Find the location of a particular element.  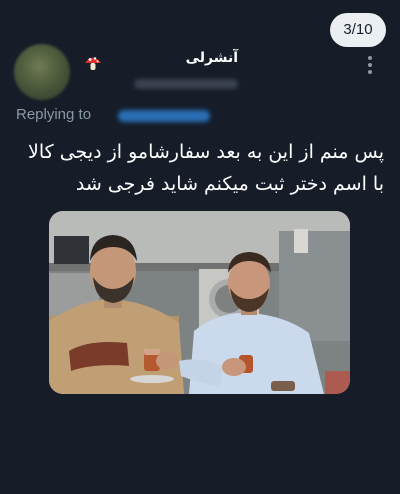

username-handle-redacted is located at coordinates (186, 84).